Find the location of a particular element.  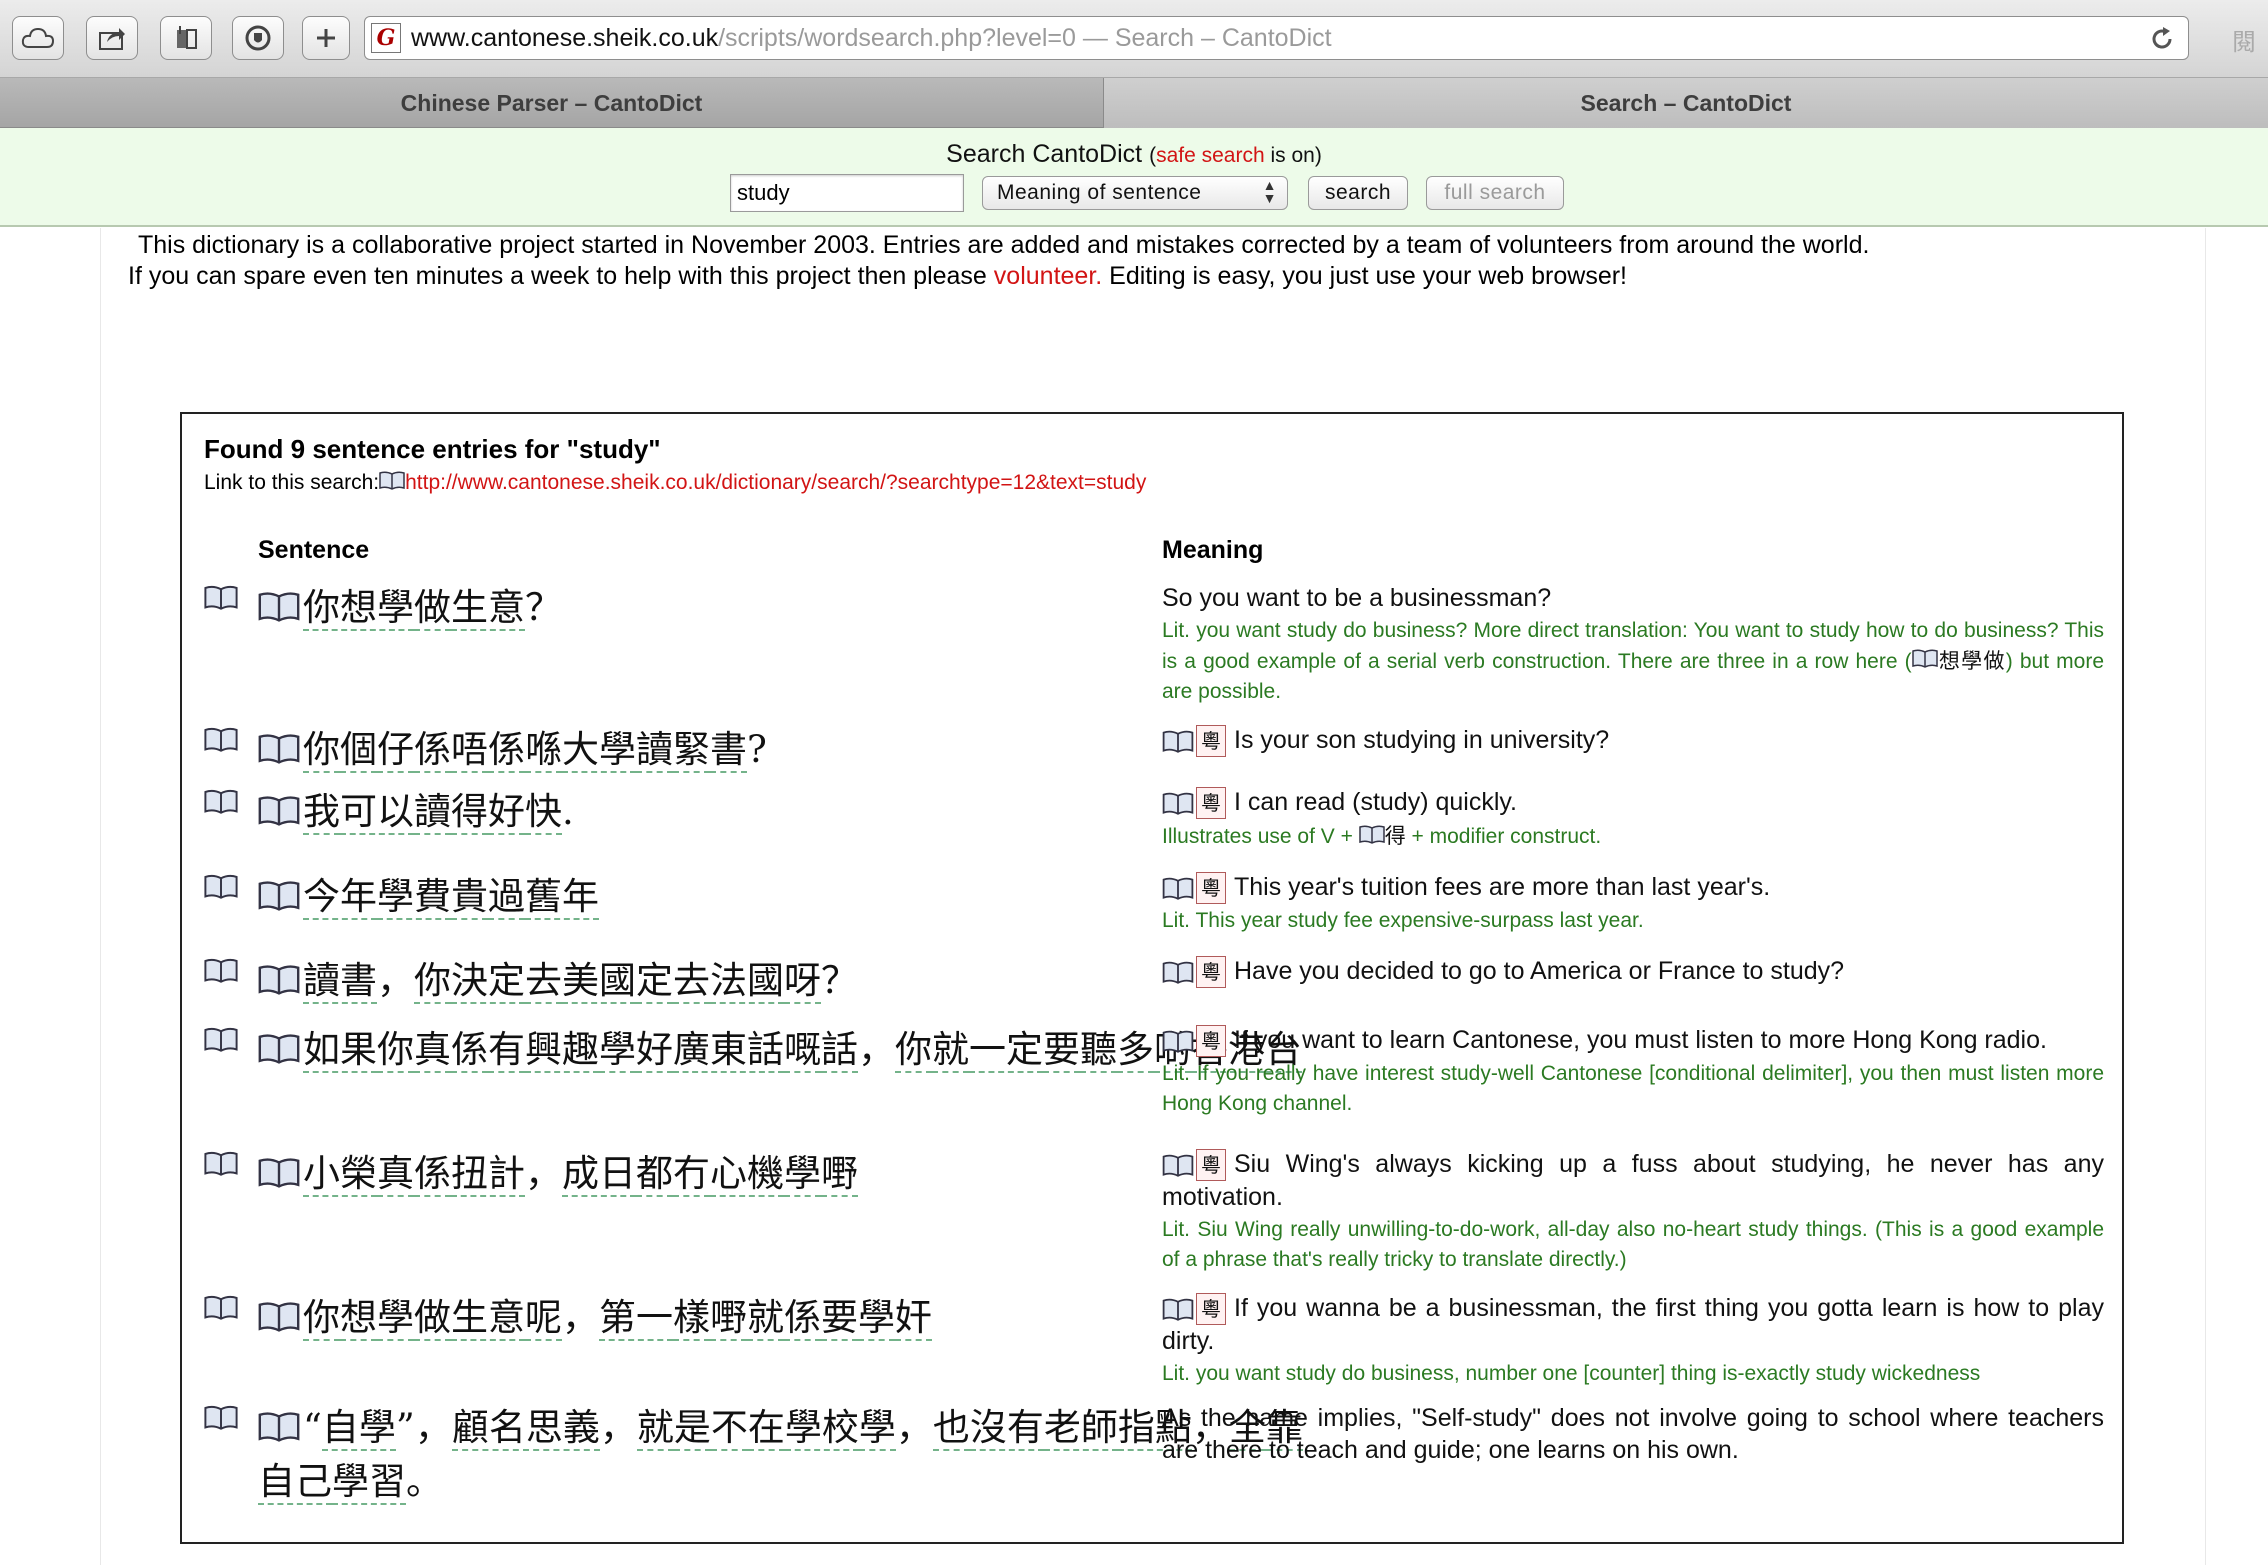

word-link: 呀 is located at coordinates (802, 981).